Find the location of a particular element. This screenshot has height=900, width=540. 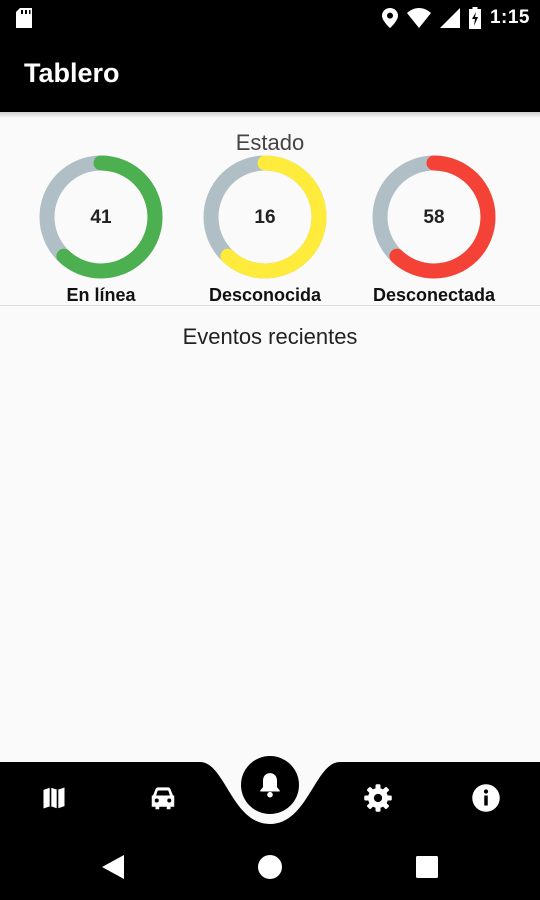

back-icon is located at coordinates (113, 867).